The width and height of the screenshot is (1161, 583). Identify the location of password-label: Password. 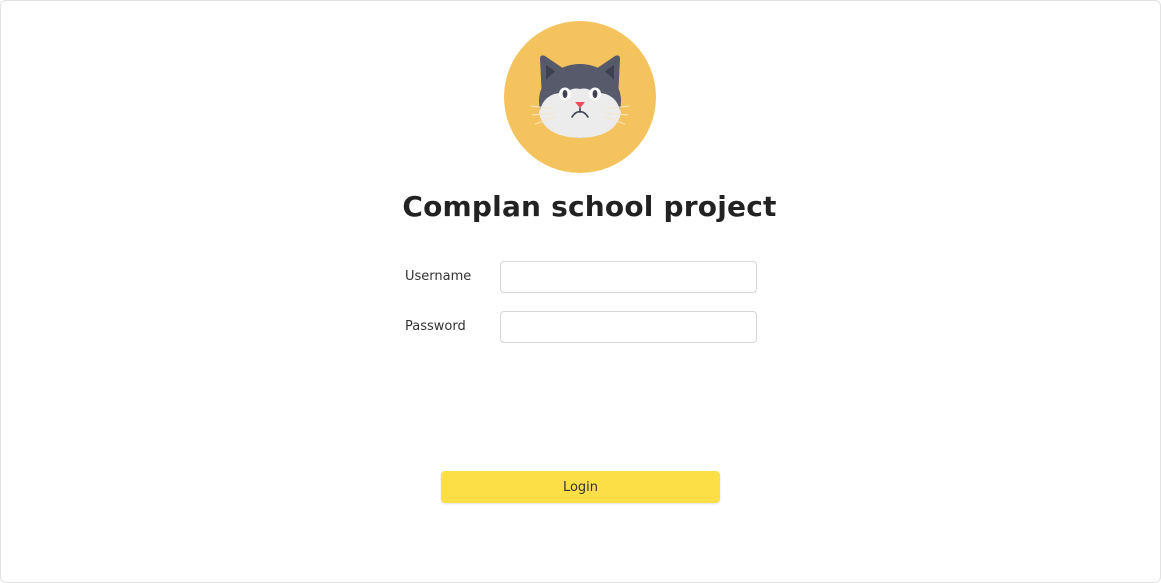
(435, 326).